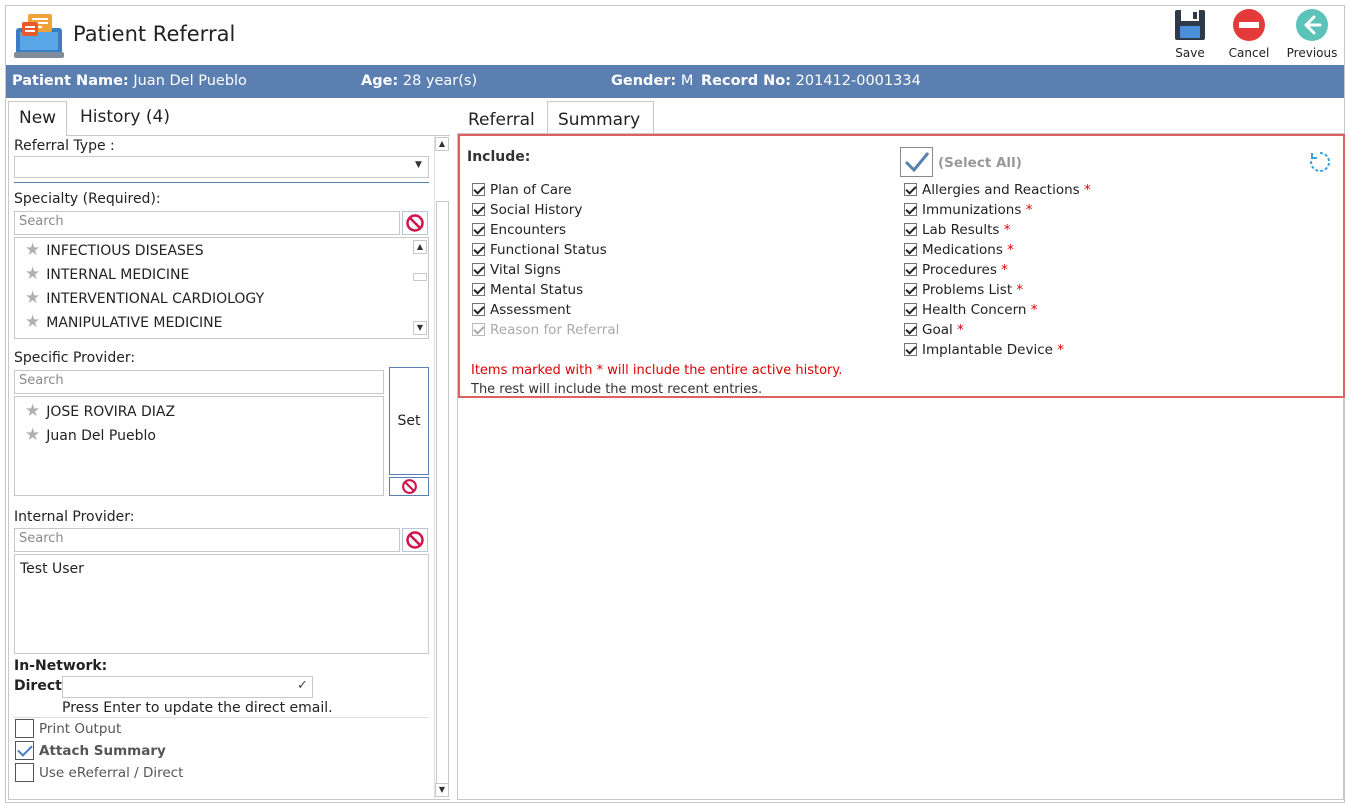  What do you see at coordinates (409, 486) in the screenshot?
I see `clear-provider-button` at bounding box center [409, 486].